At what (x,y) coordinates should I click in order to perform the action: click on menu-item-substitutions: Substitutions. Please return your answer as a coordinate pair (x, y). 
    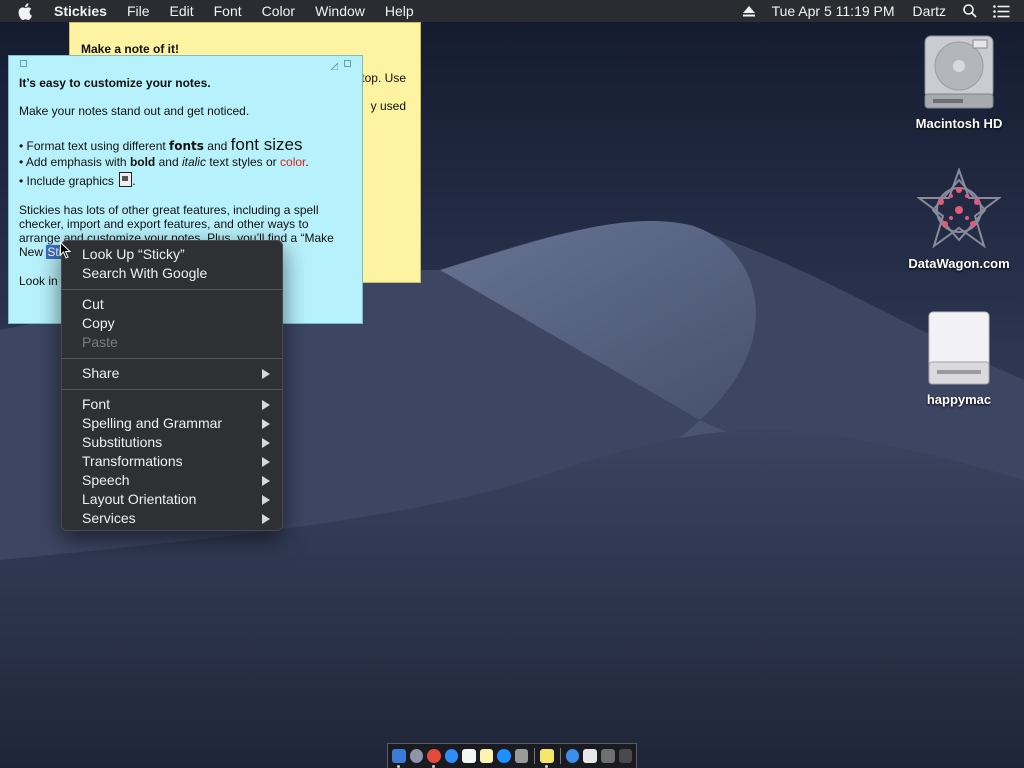
    Looking at the image, I should click on (172, 442).